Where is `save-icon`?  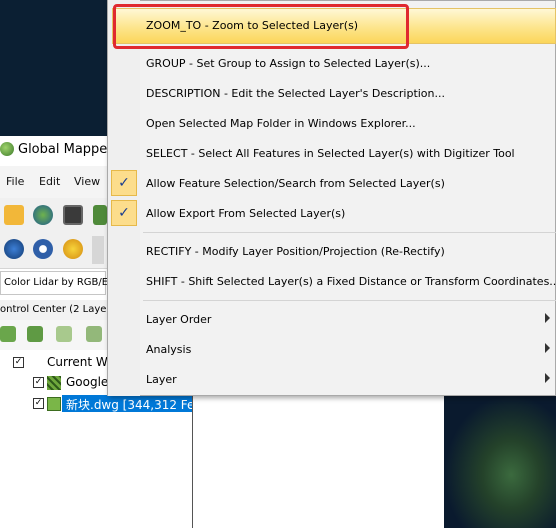 save-icon is located at coordinates (73, 215).